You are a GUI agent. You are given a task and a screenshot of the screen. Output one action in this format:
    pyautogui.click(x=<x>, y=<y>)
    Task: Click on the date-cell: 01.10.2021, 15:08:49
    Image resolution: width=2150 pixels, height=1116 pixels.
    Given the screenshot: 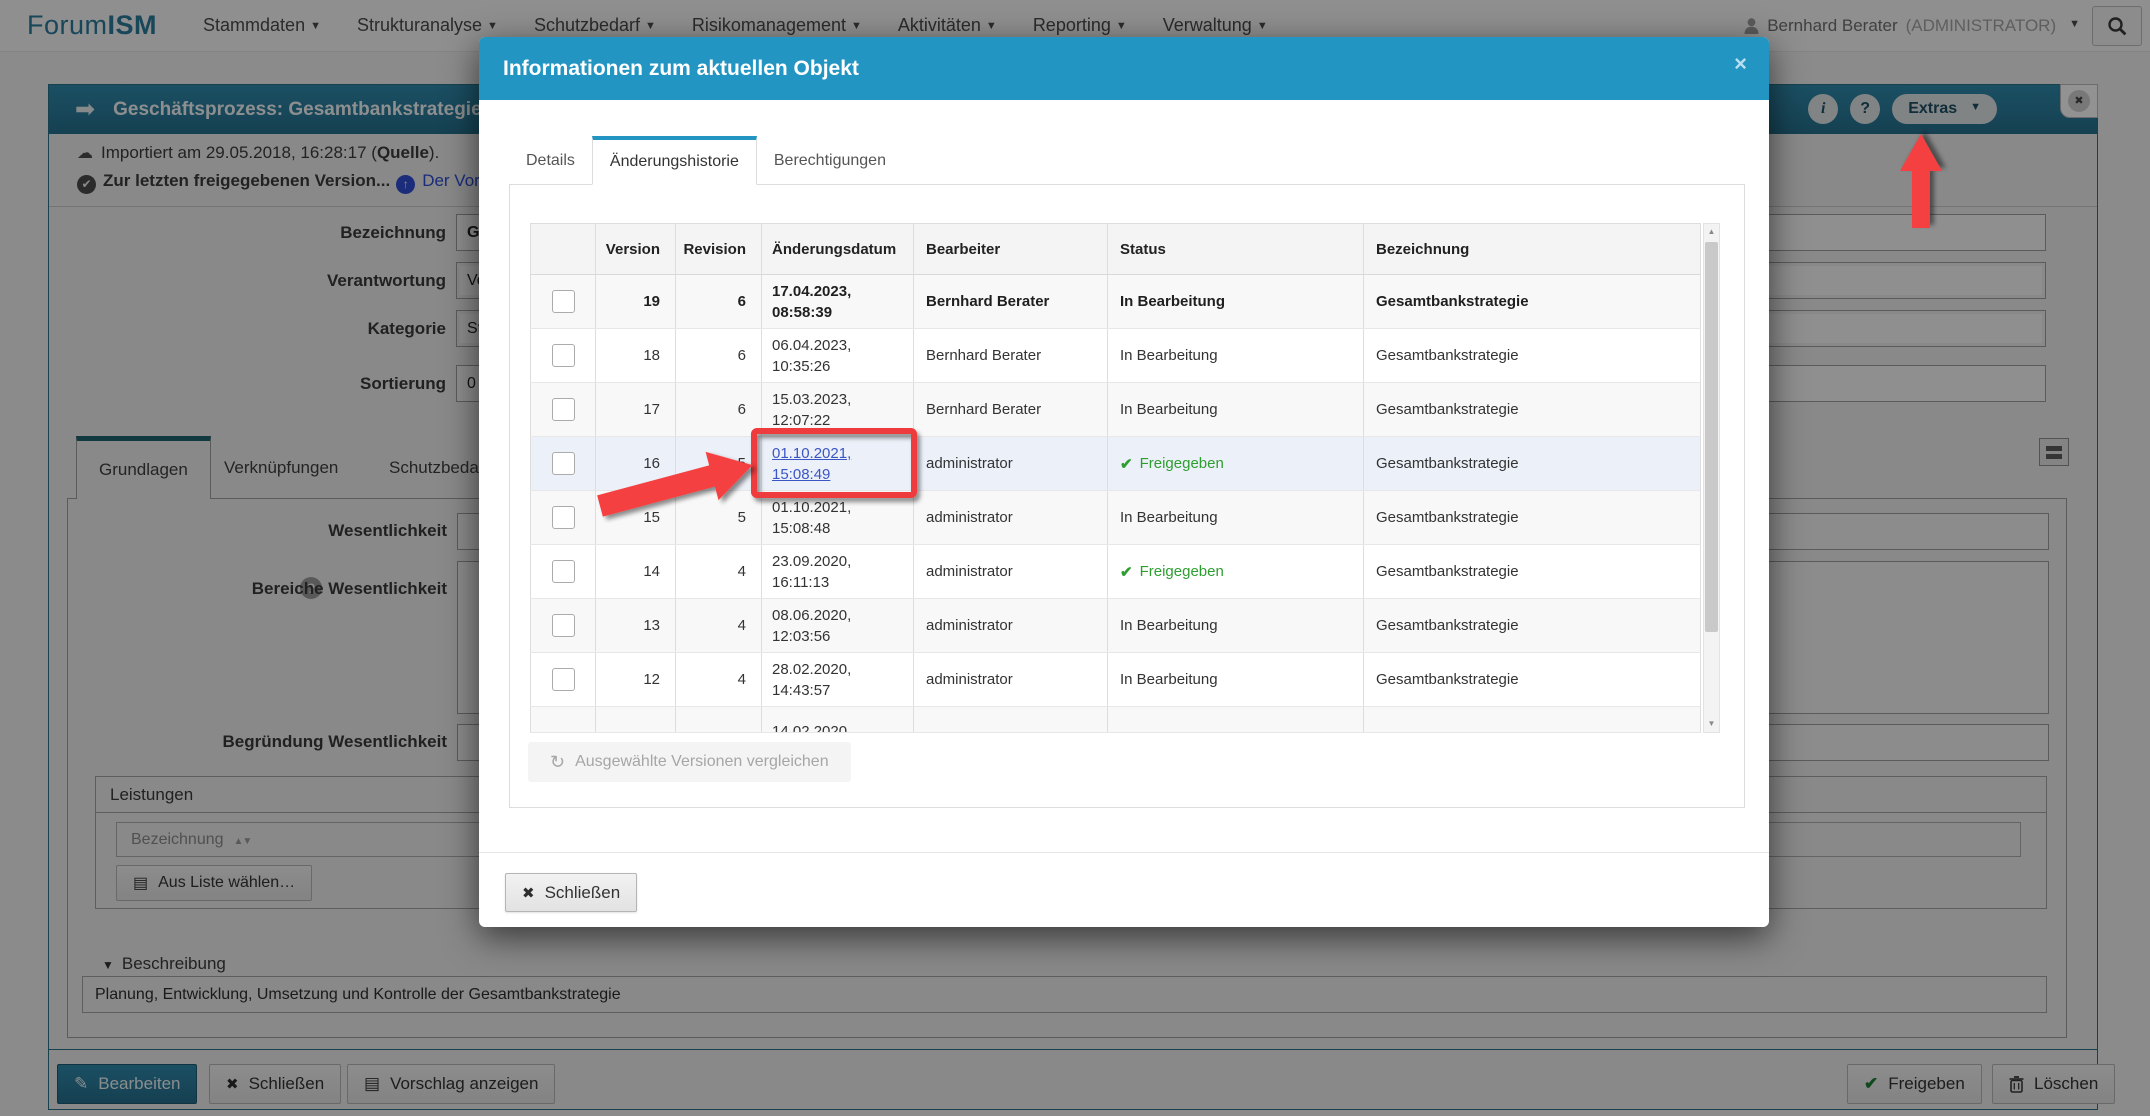 What is the action you would take?
    pyautogui.click(x=838, y=463)
    